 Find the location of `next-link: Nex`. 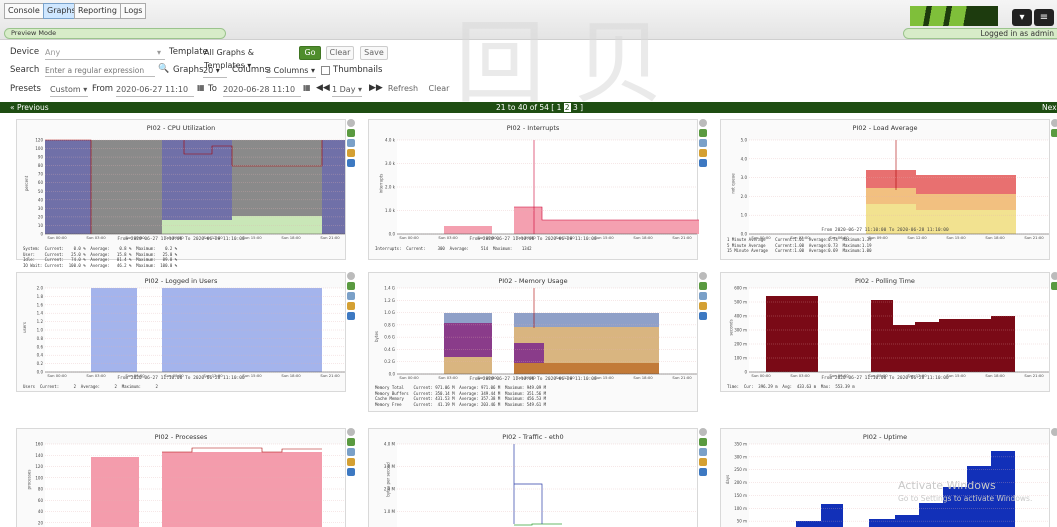

next-link: Nex is located at coordinates (1049, 107).